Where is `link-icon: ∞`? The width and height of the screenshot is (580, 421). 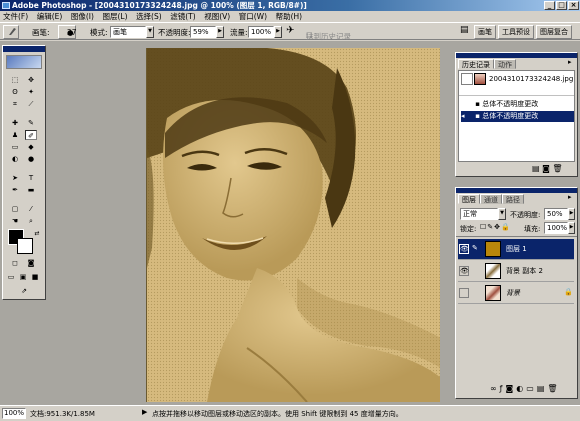 link-icon: ∞ is located at coordinates (495, 388).